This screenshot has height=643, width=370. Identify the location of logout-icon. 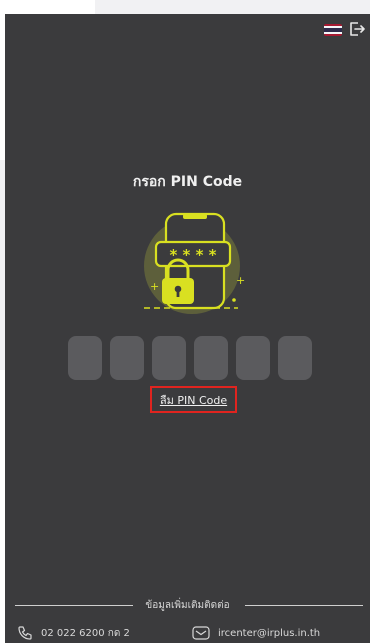
(356, 29).